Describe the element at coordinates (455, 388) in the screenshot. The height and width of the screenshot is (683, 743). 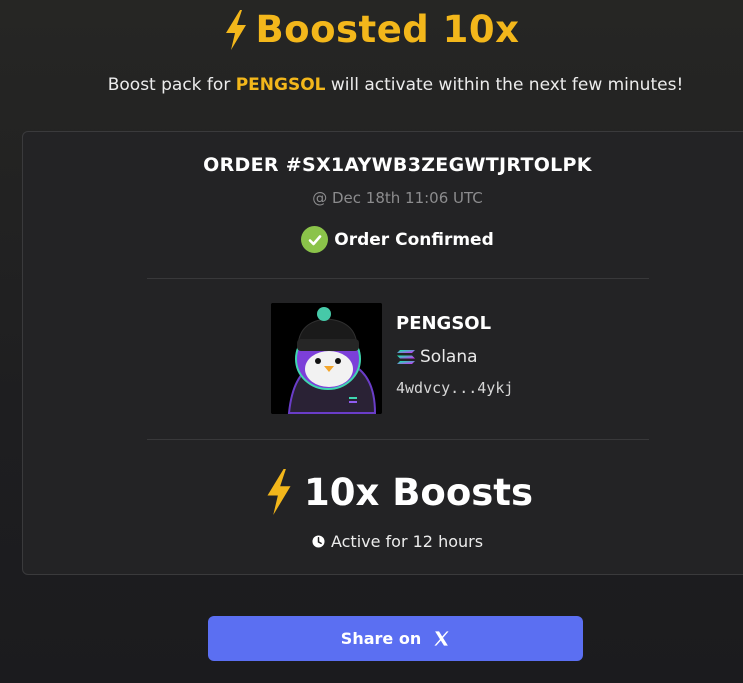
I see `token-address: 4wdvcy...4ykj` at that location.